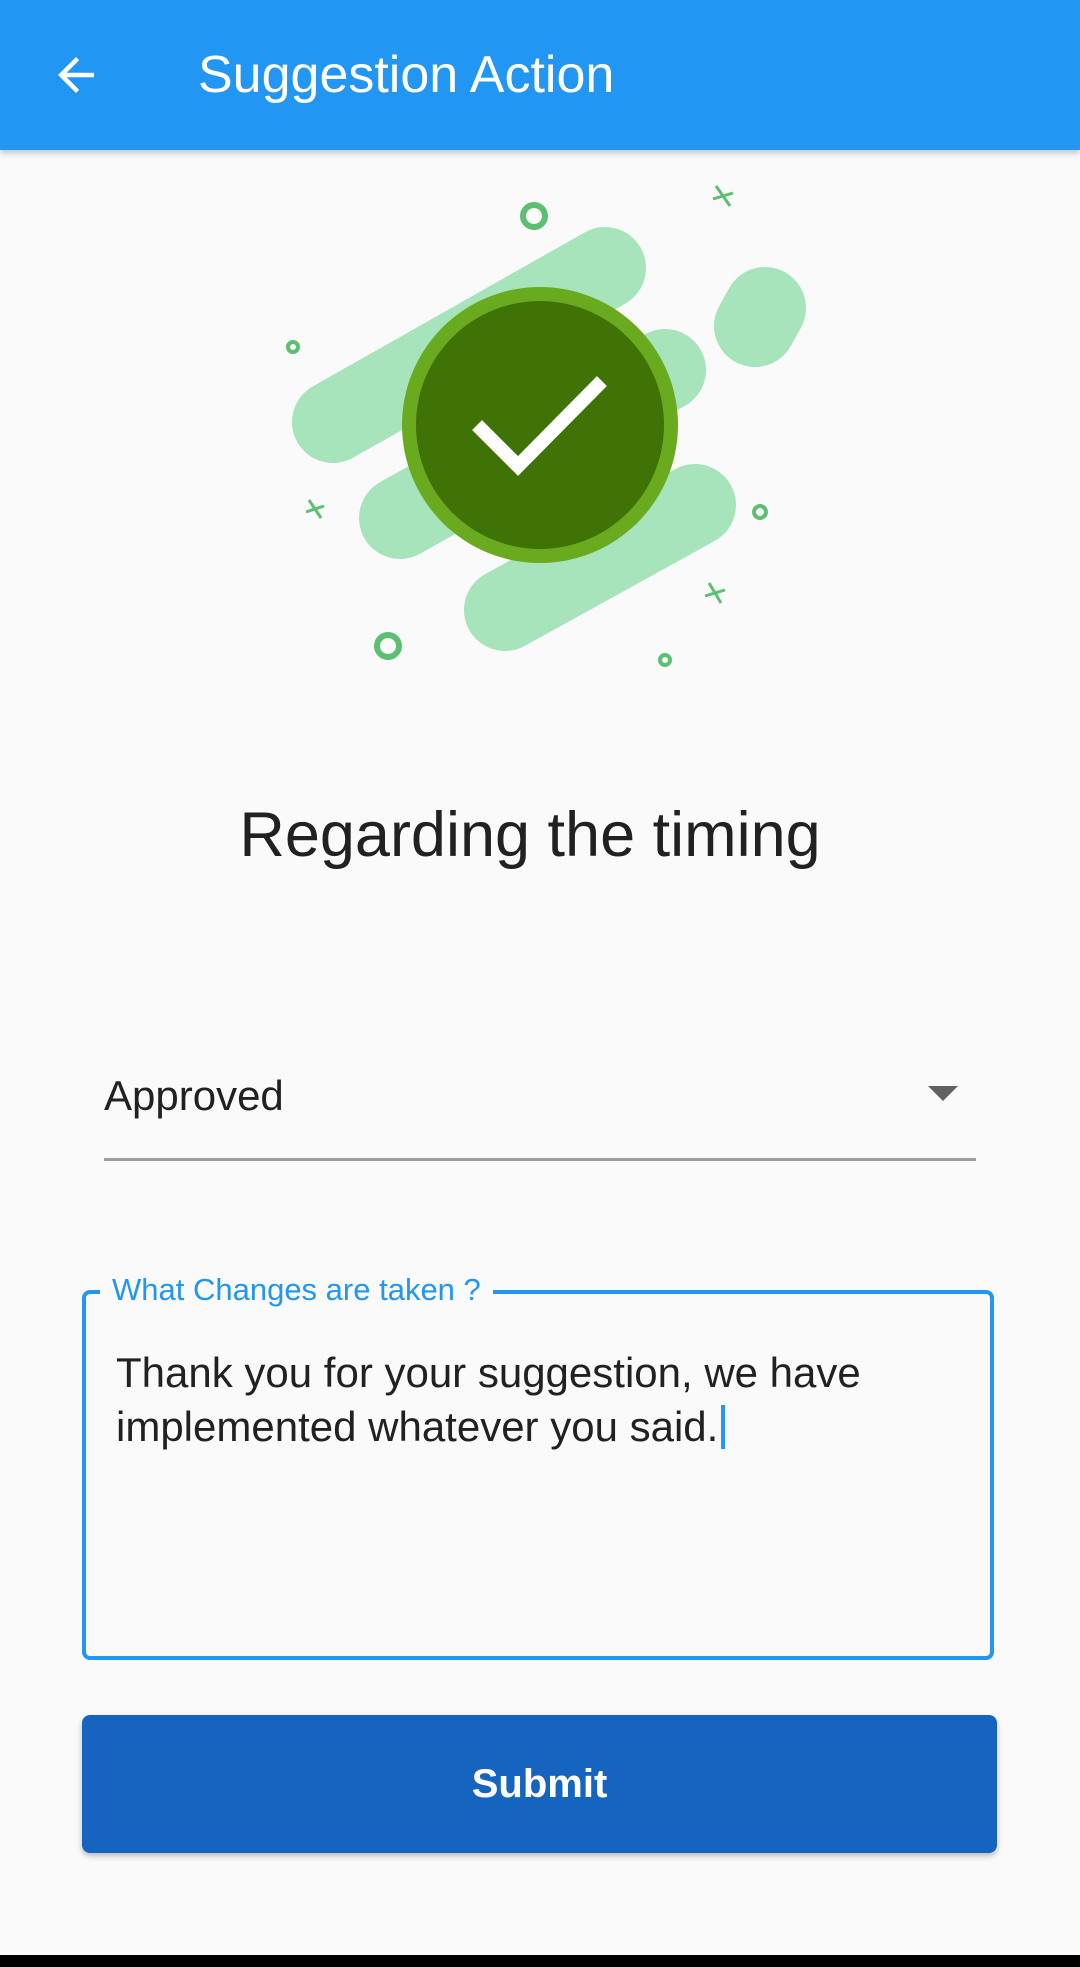 This screenshot has height=1967, width=1080. Describe the element at coordinates (194, 1095) in the screenshot. I see `status-dropdown-value: Approved` at that location.